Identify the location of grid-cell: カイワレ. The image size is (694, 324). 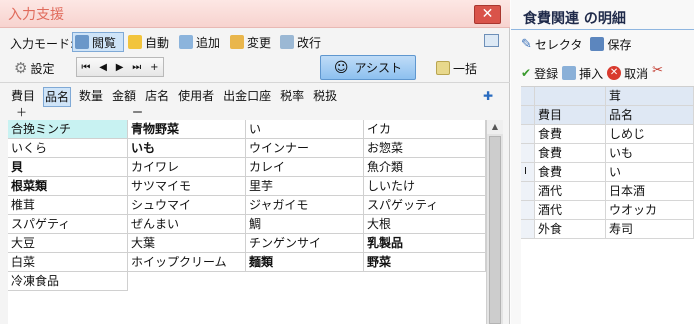
(187, 167).